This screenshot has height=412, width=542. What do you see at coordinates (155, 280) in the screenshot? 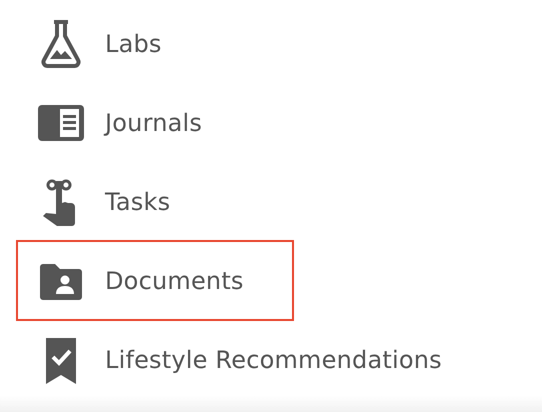
I see `menu-item: Documents` at bounding box center [155, 280].